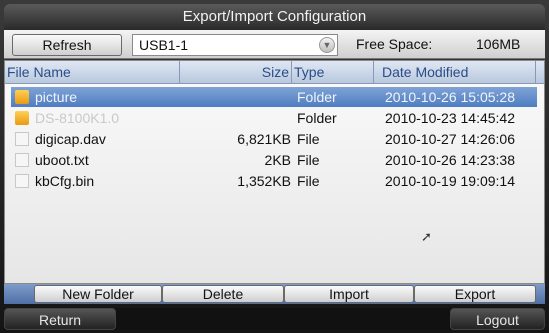 The image size is (549, 333). I want to click on item-date: 2010-10-26 14:23:38, so click(450, 160).